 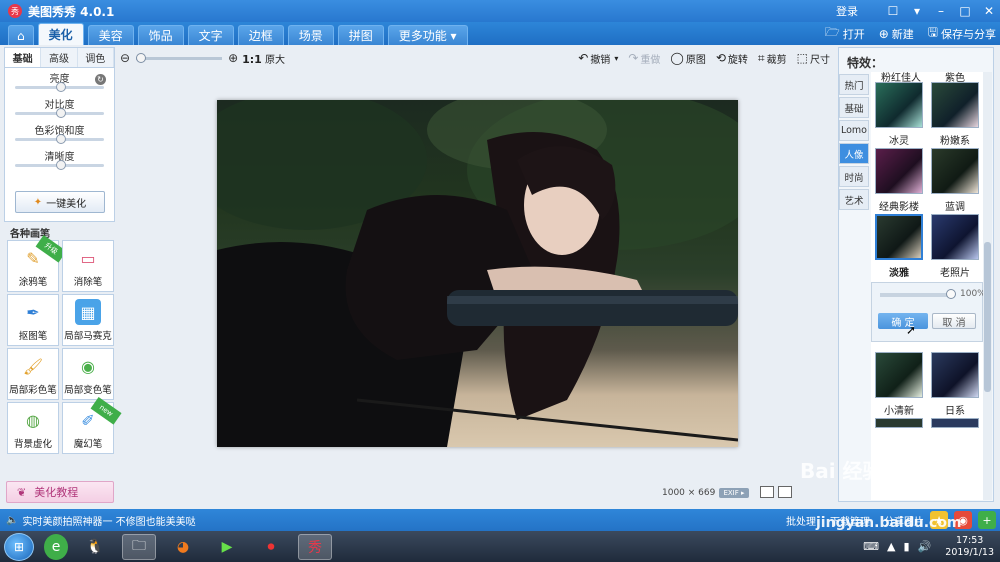 What do you see at coordinates (92, 425) in the screenshot?
I see `brush-magic: new ✐ 魔幻笔` at bounding box center [92, 425].